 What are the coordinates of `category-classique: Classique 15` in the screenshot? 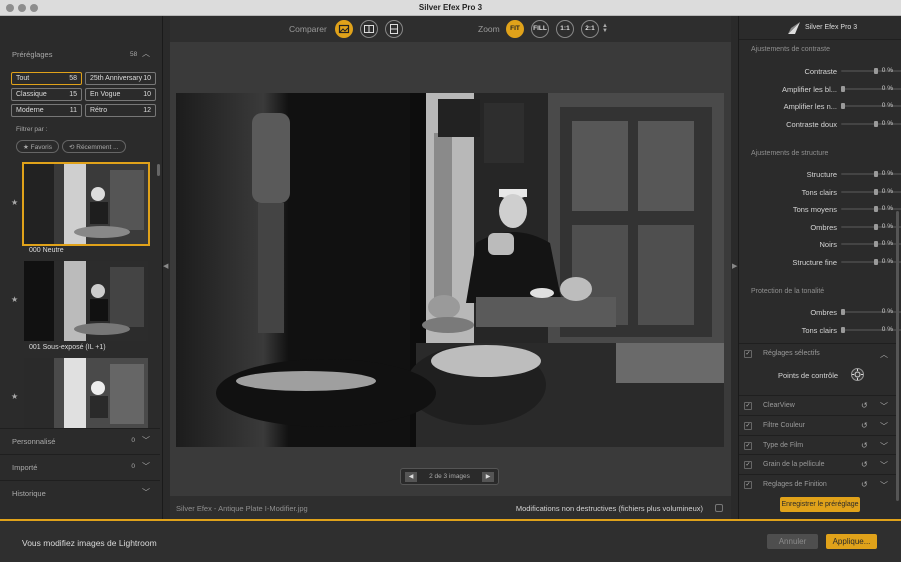 It's located at (46, 94).